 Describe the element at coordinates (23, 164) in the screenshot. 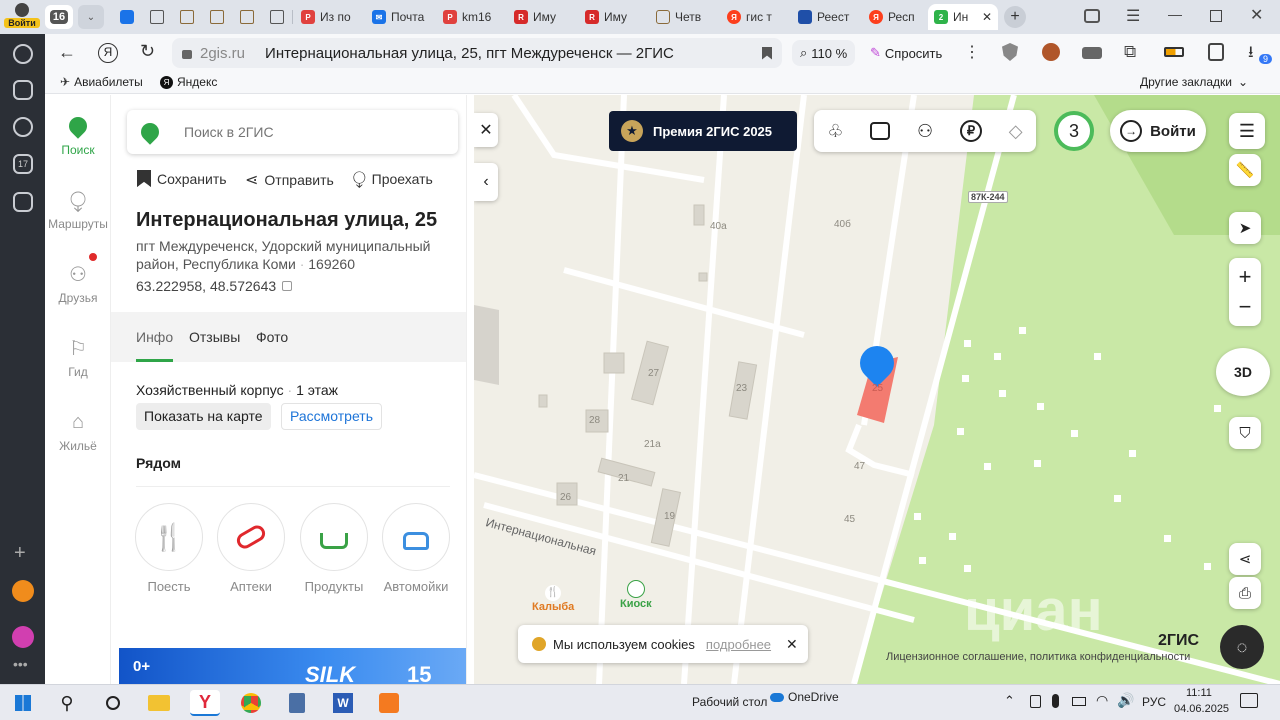

I see `calendar-icon: 17` at that location.